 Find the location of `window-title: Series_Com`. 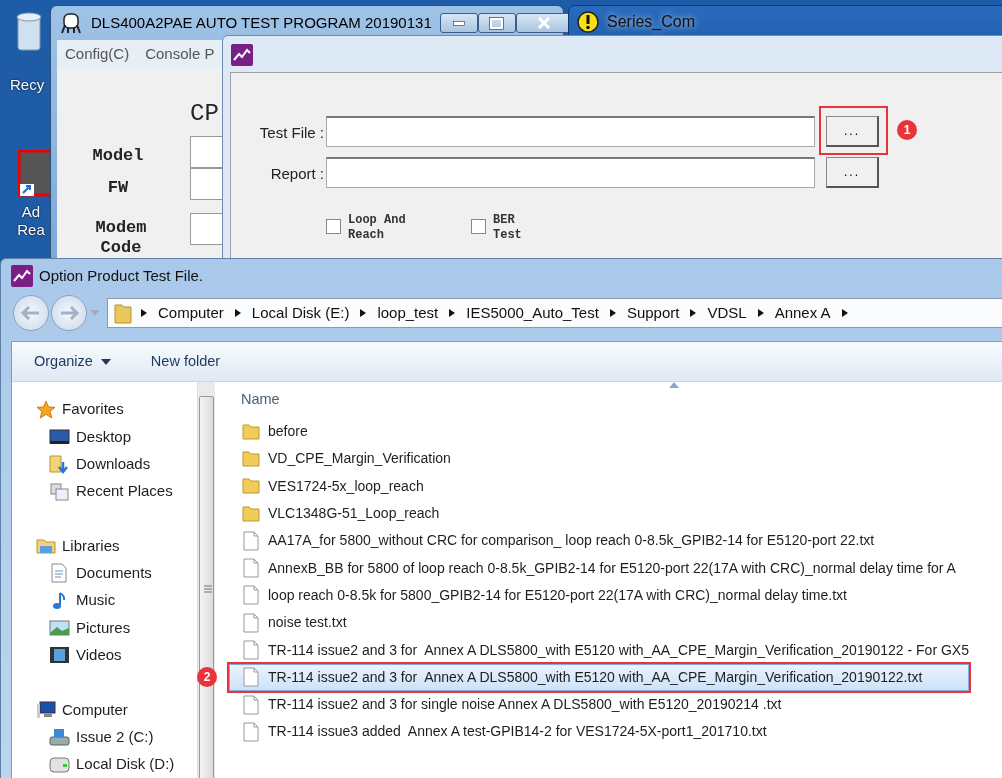

window-title: Series_Com is located at coordinates (651, 22).